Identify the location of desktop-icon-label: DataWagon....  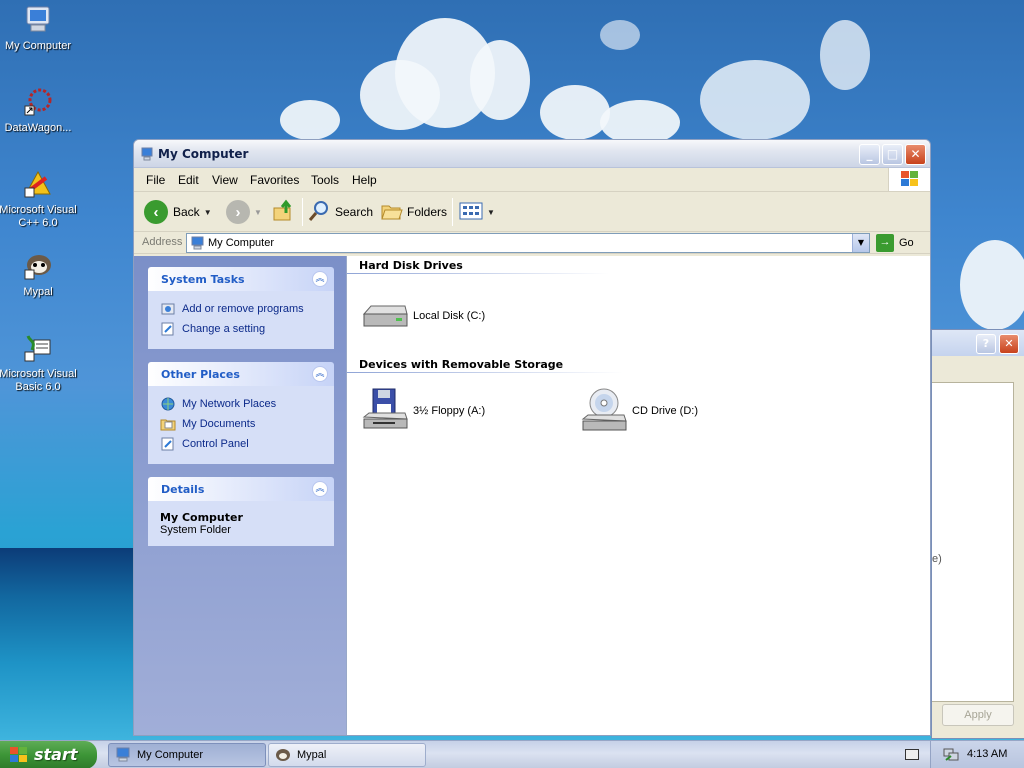
(38, 128).